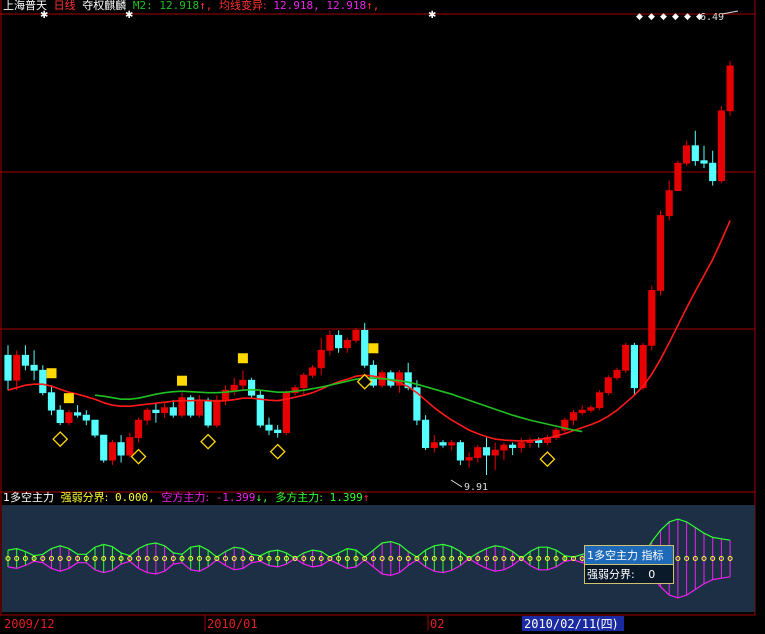 Image resolution: width=765 pixels, height=634 pixels. I want to click on avgvar-value2: 12.918, so click(346, 6).